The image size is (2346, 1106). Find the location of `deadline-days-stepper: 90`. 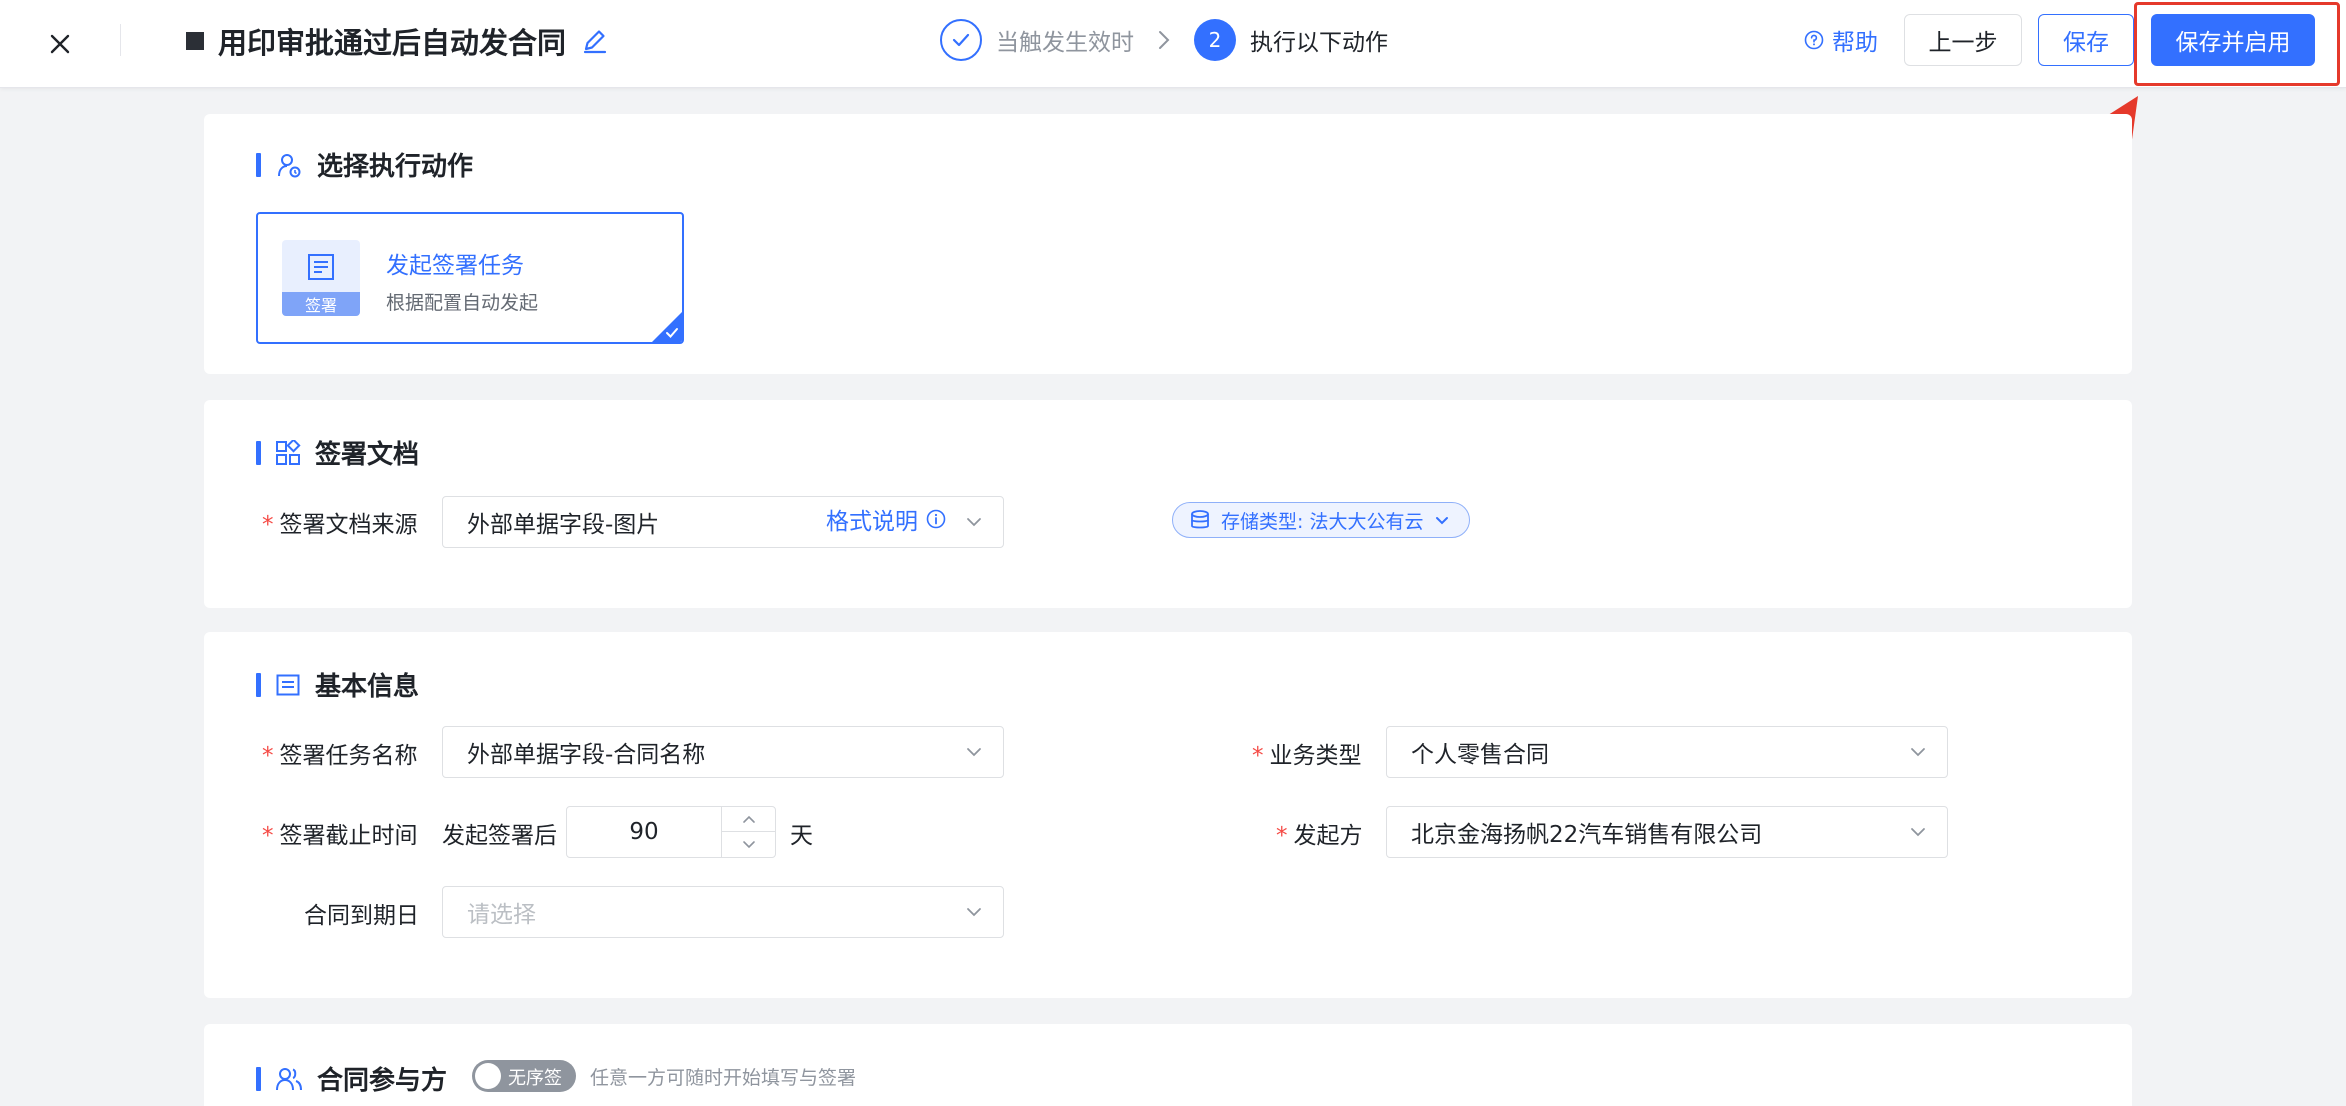

deadline-days-stepper: 90 is located at coordinates (671, 832).